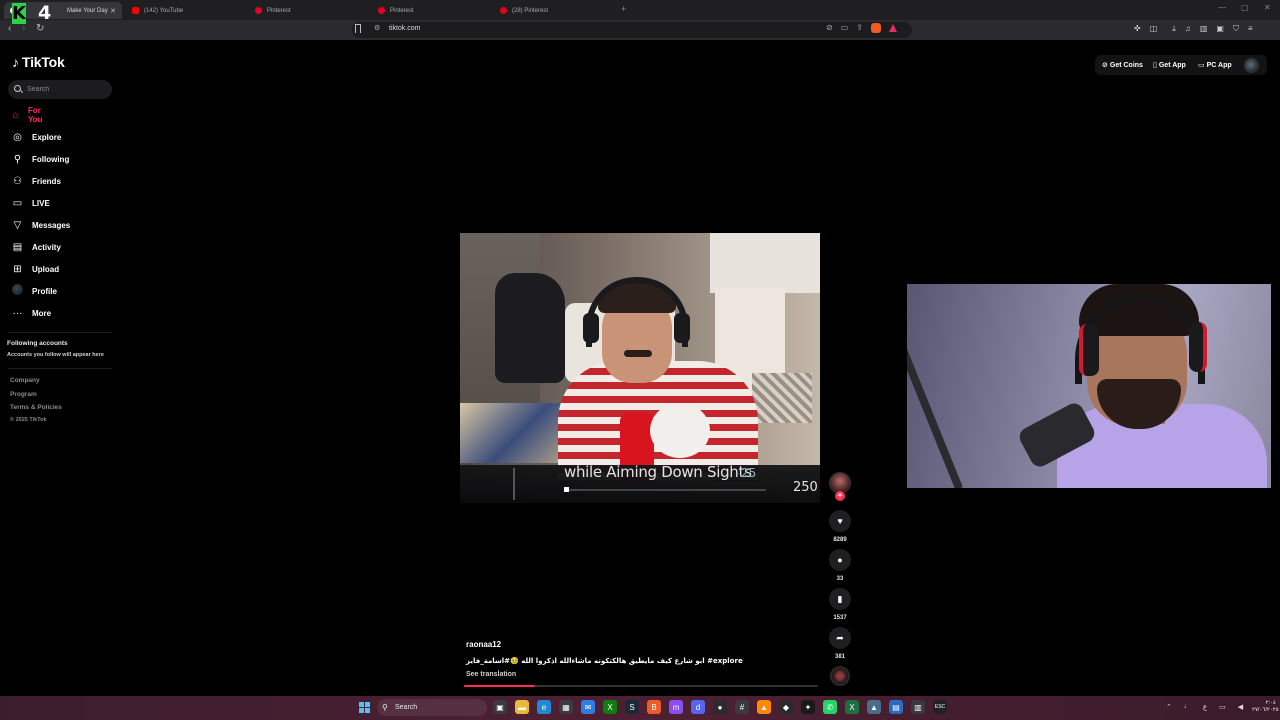  What do you see at coordinates (1265, 707) in the screenshot?
I see `taskbar-clock: ٢:٠٤ ٢٧/٠٦/٢٠٢٥` at bounding box center [1265, 707].